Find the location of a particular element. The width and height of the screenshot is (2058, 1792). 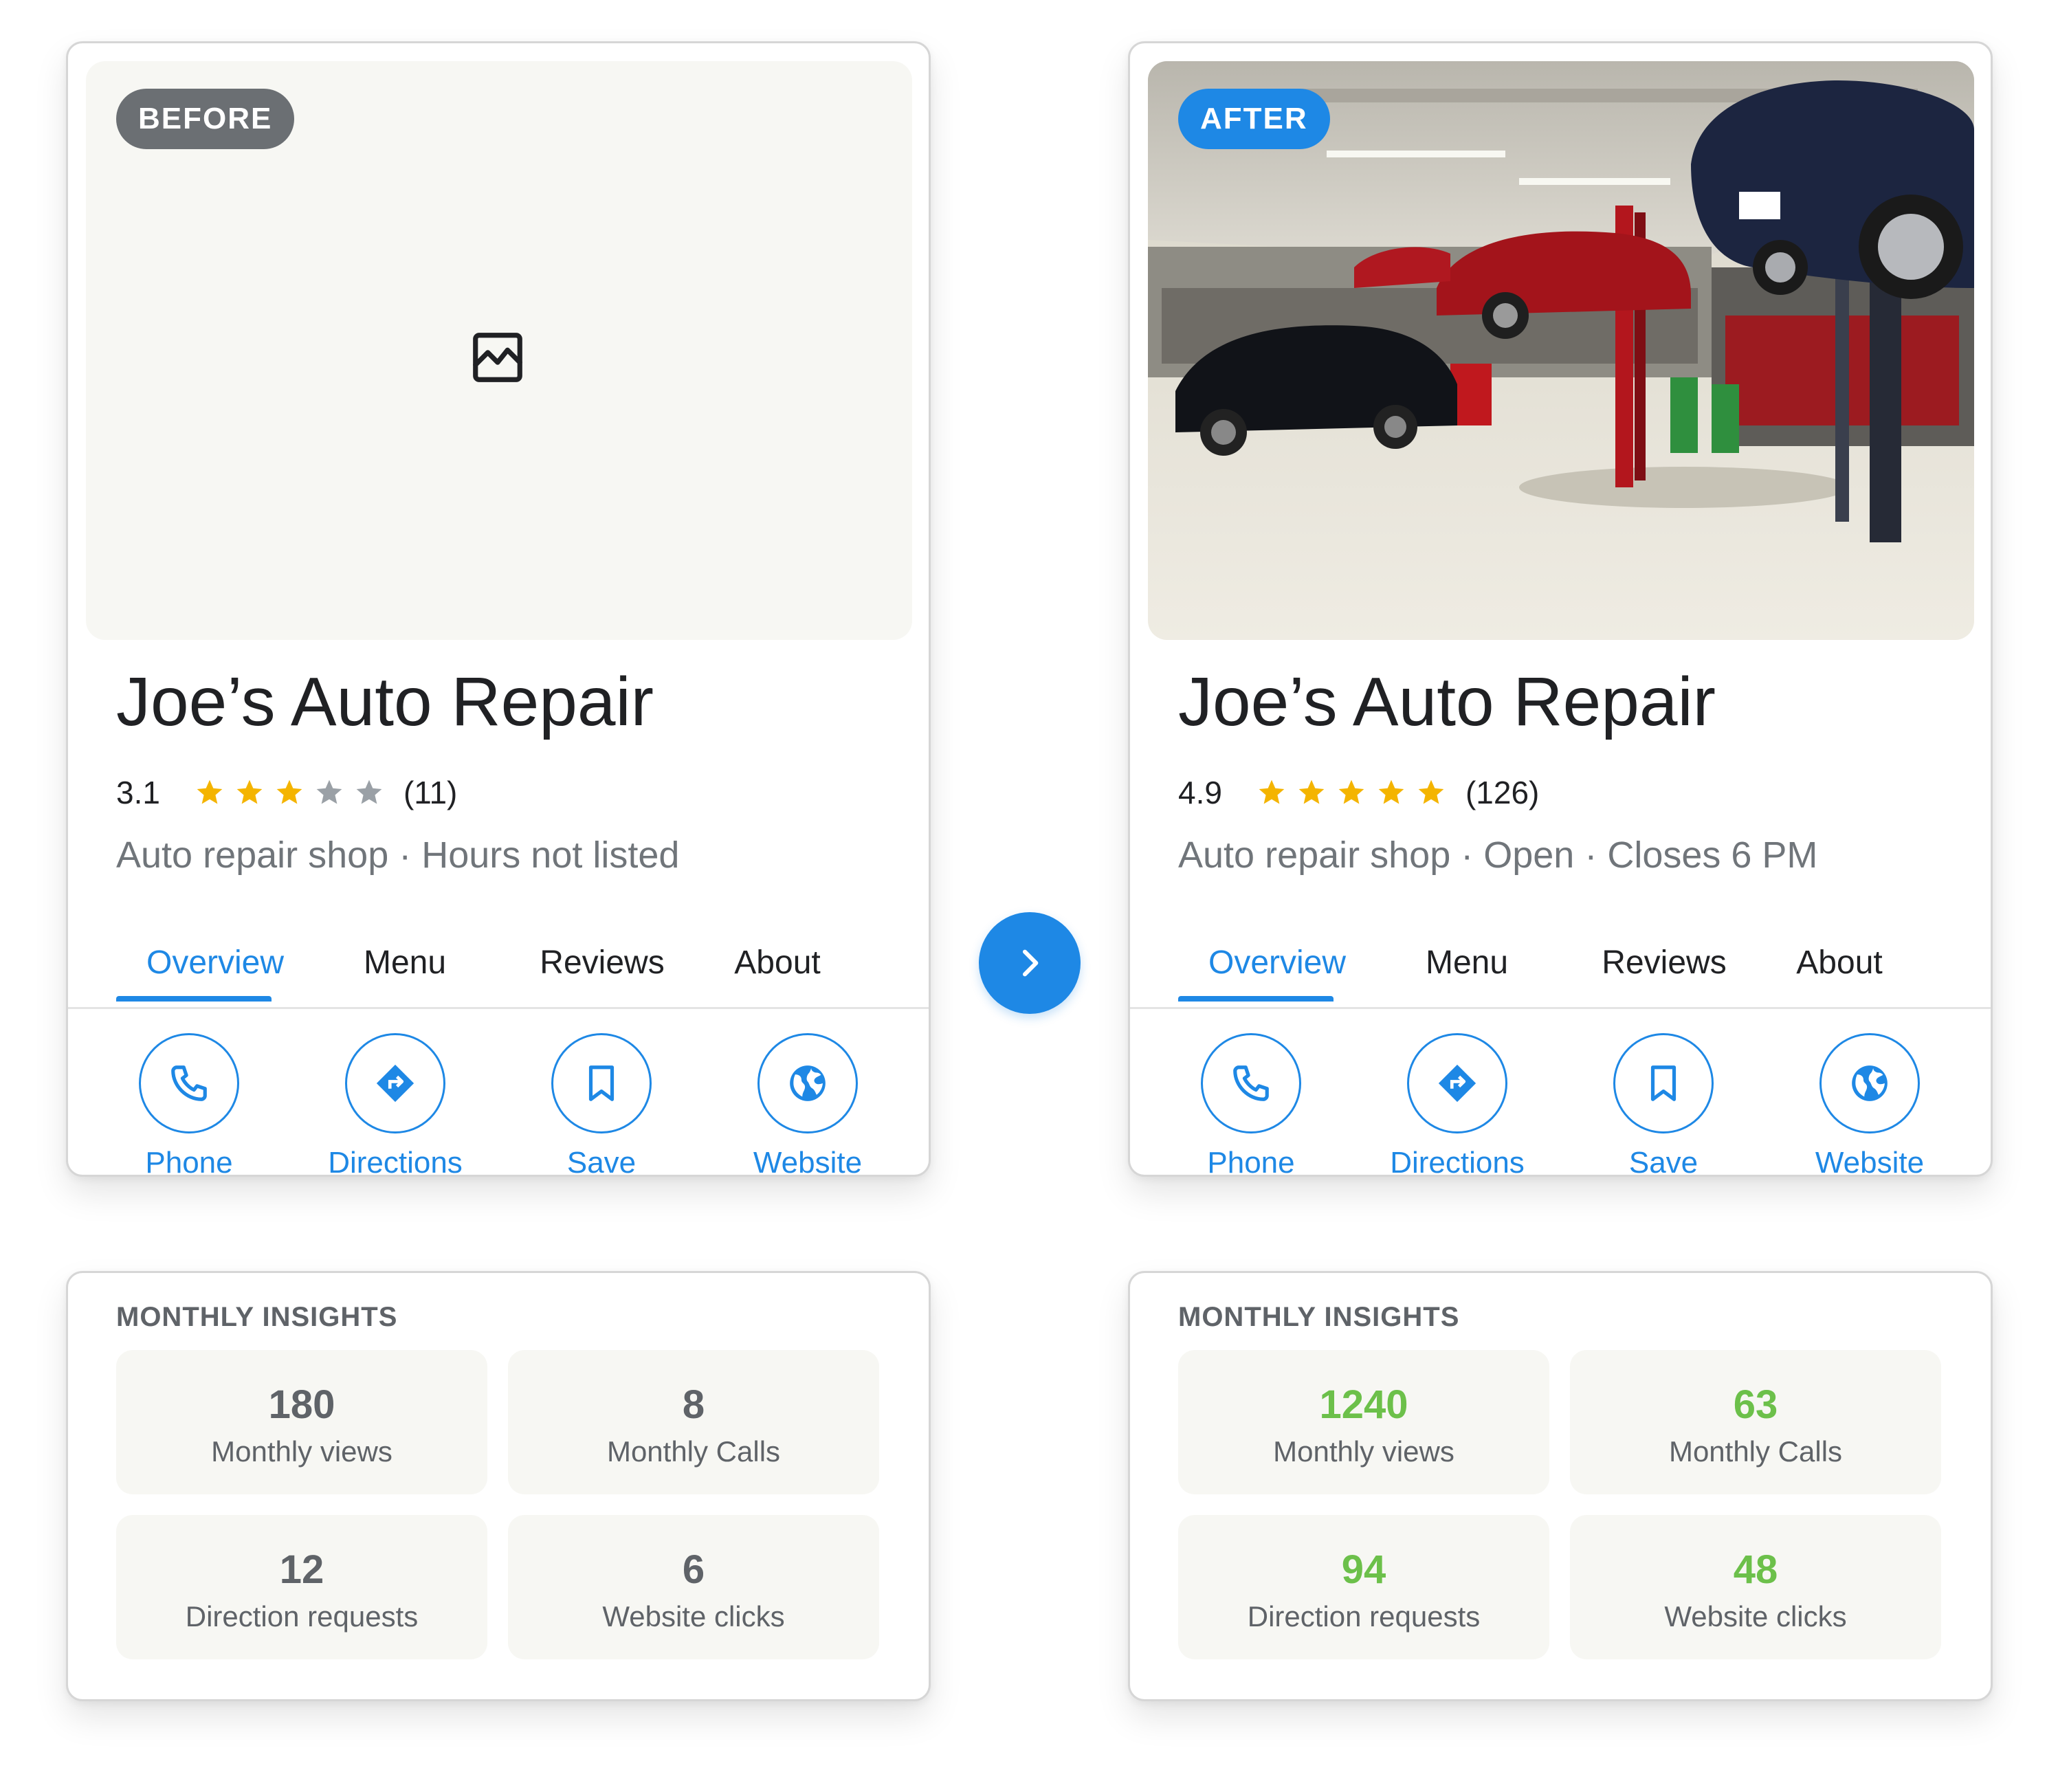

rating-row: 4.9 (126) is located at coordinates (1358, 793).